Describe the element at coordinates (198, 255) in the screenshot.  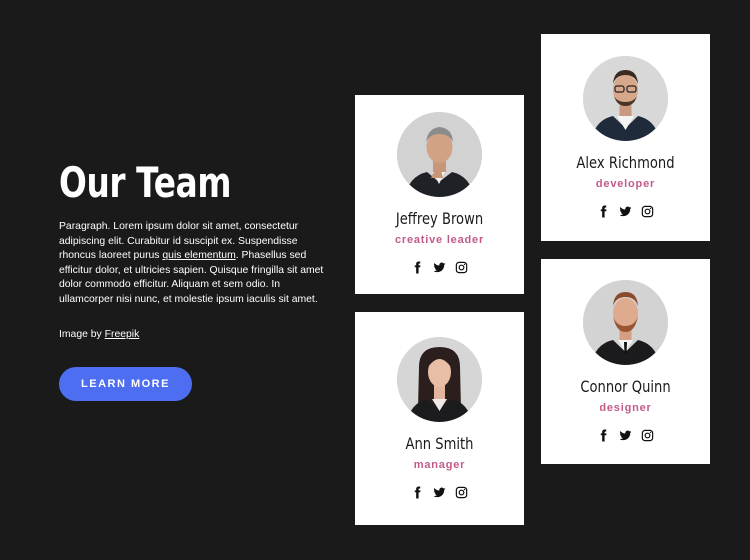
I see `paragraph-link: quis elementum` at that location.